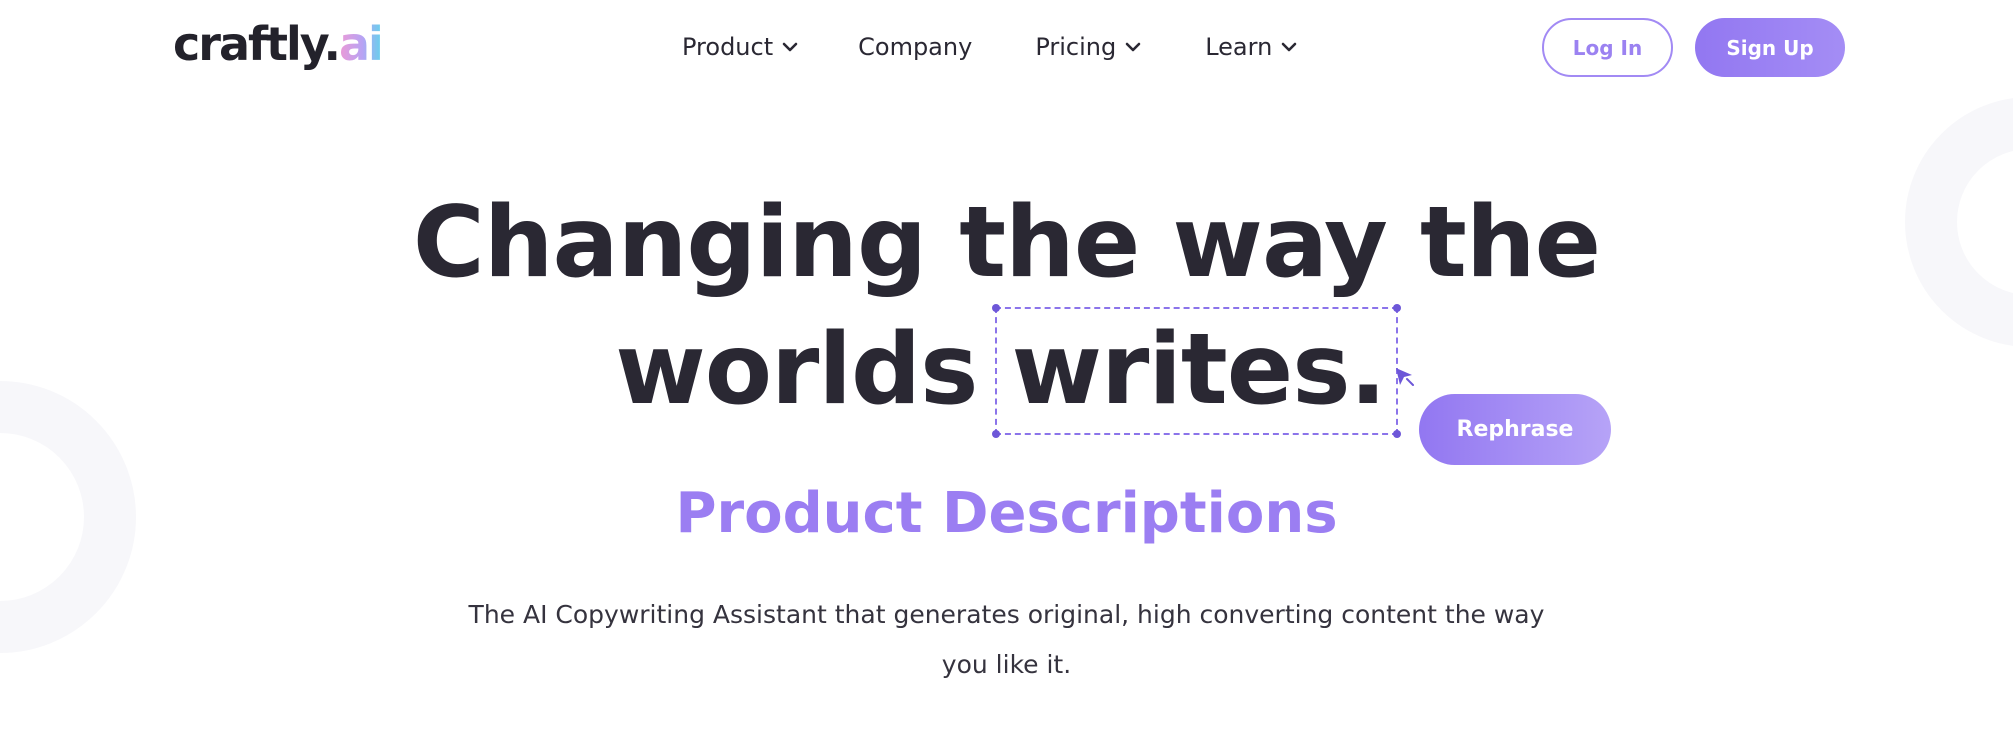  Describe the element at coordinates (1515, 429) in the screenshot. I see `rephrase-button: Rephrase` at that location.